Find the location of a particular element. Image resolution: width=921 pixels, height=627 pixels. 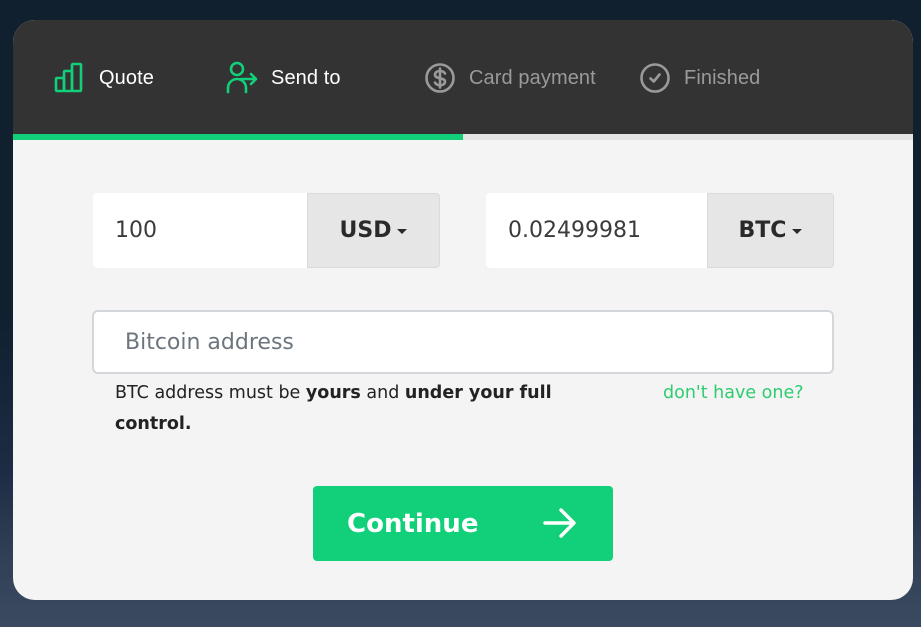

step-label: Quote is located at coordinates (126, 77).